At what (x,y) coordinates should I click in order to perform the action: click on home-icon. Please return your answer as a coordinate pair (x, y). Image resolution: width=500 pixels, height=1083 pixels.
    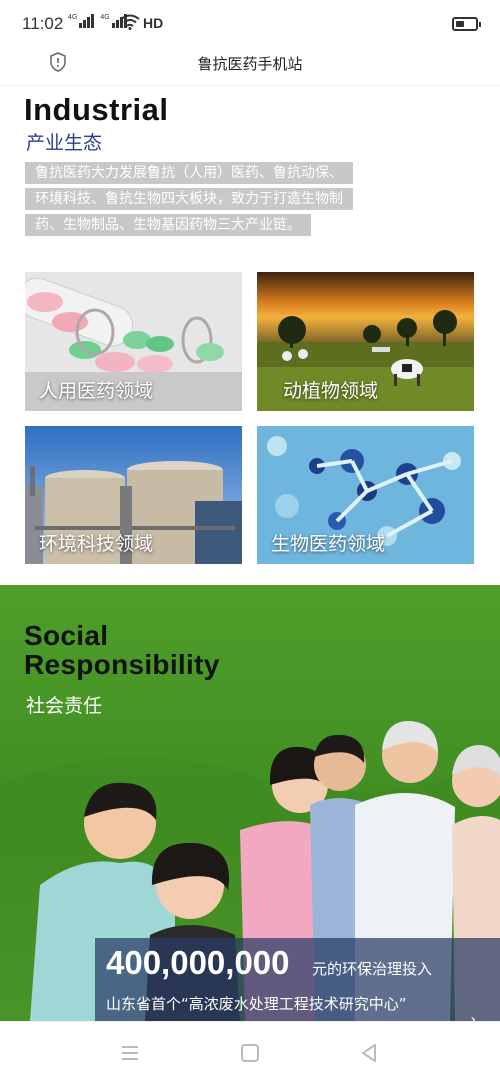
    Looking at the image, I should click on (250, 1053).